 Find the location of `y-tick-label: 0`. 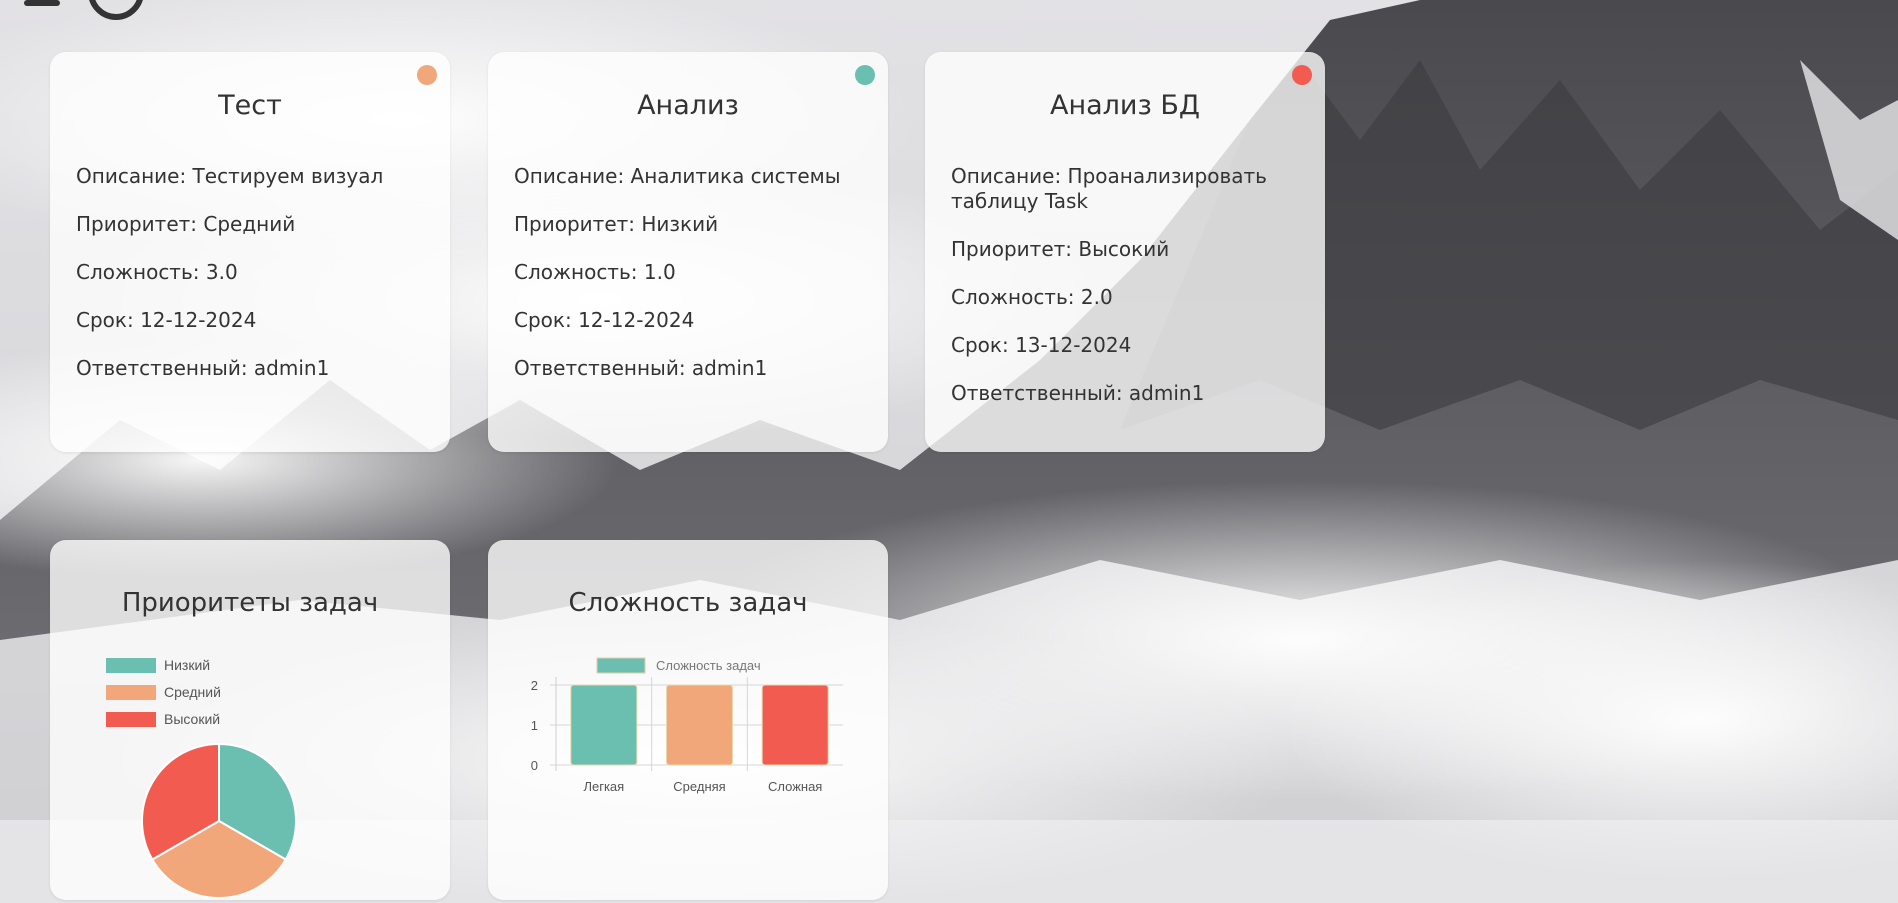

y-tick-label: 0 is located at coordinates (534, 765).